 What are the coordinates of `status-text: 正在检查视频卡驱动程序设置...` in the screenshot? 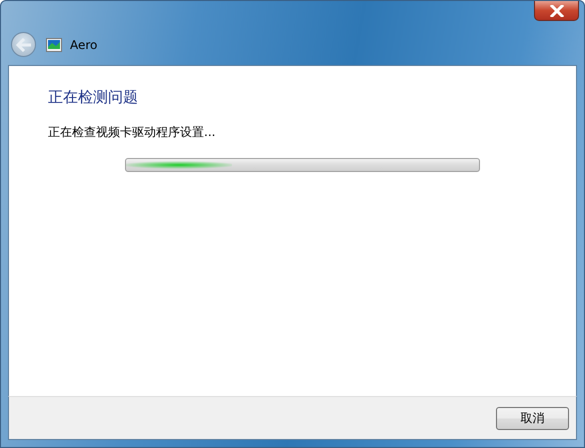 It's located at (132, 132).